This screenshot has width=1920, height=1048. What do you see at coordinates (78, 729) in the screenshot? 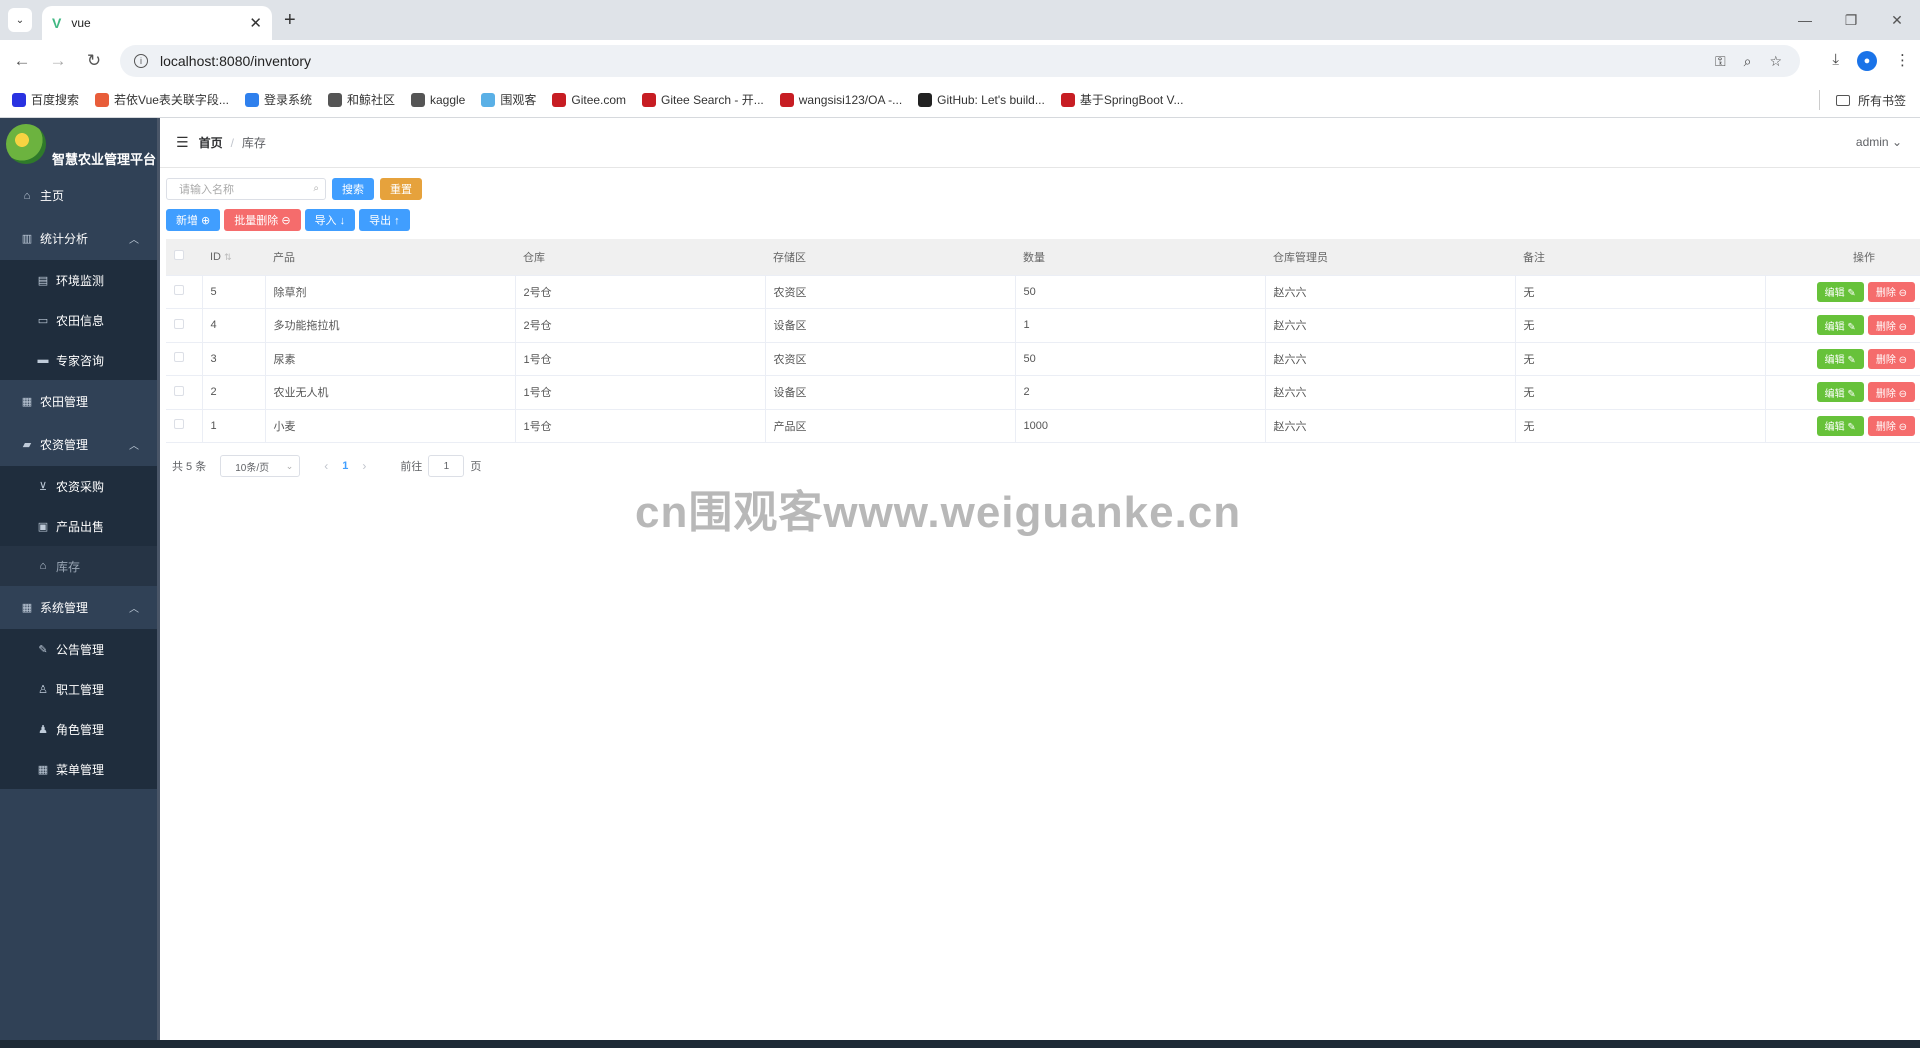
I see `sidebar-item: ♟ 角色管理` at bounding box center [78, 729].